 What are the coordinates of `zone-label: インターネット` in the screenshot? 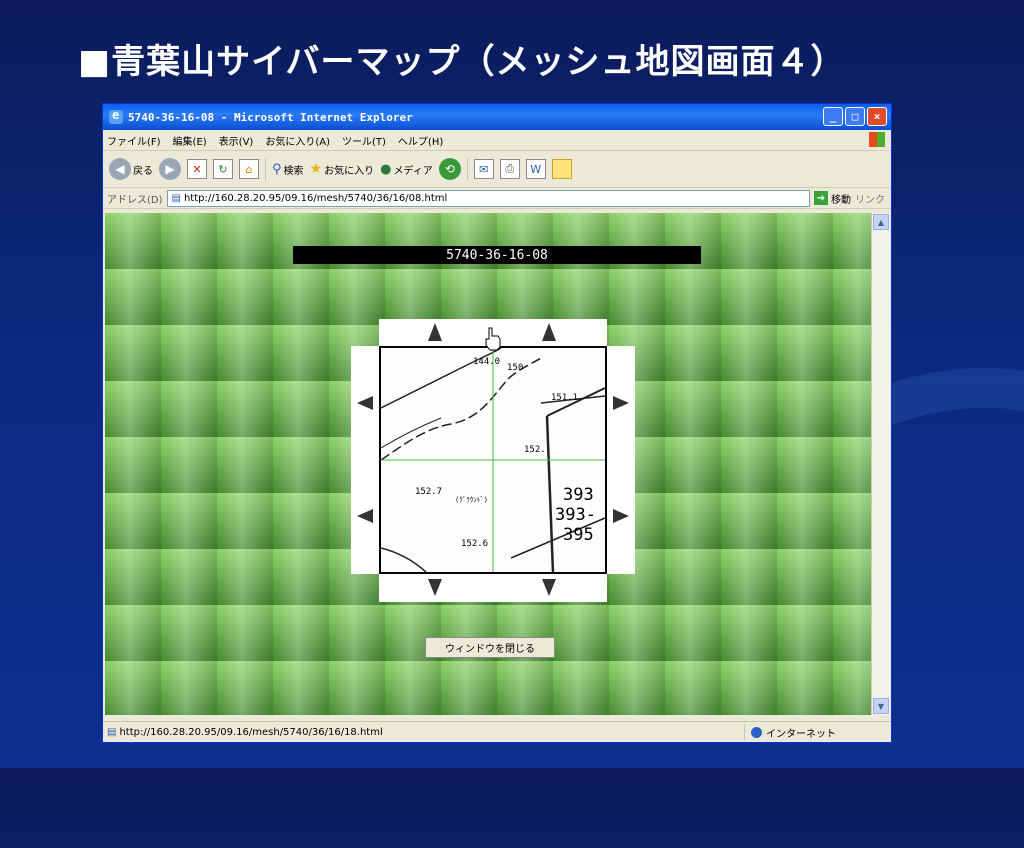 It's located at (801, 734).